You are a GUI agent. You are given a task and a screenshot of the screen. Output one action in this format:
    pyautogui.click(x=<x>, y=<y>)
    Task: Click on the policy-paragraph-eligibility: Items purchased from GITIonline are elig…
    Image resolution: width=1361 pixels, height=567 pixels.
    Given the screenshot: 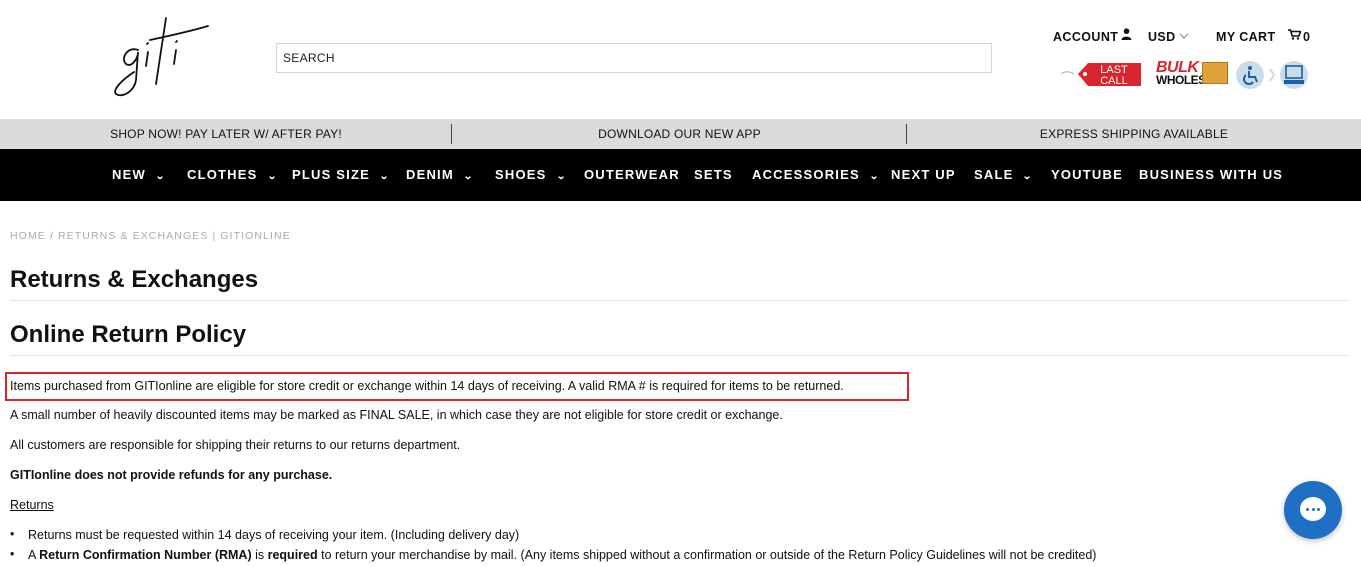 What is the action you would take?
    pyautogui.click(x=427, y=386)
    